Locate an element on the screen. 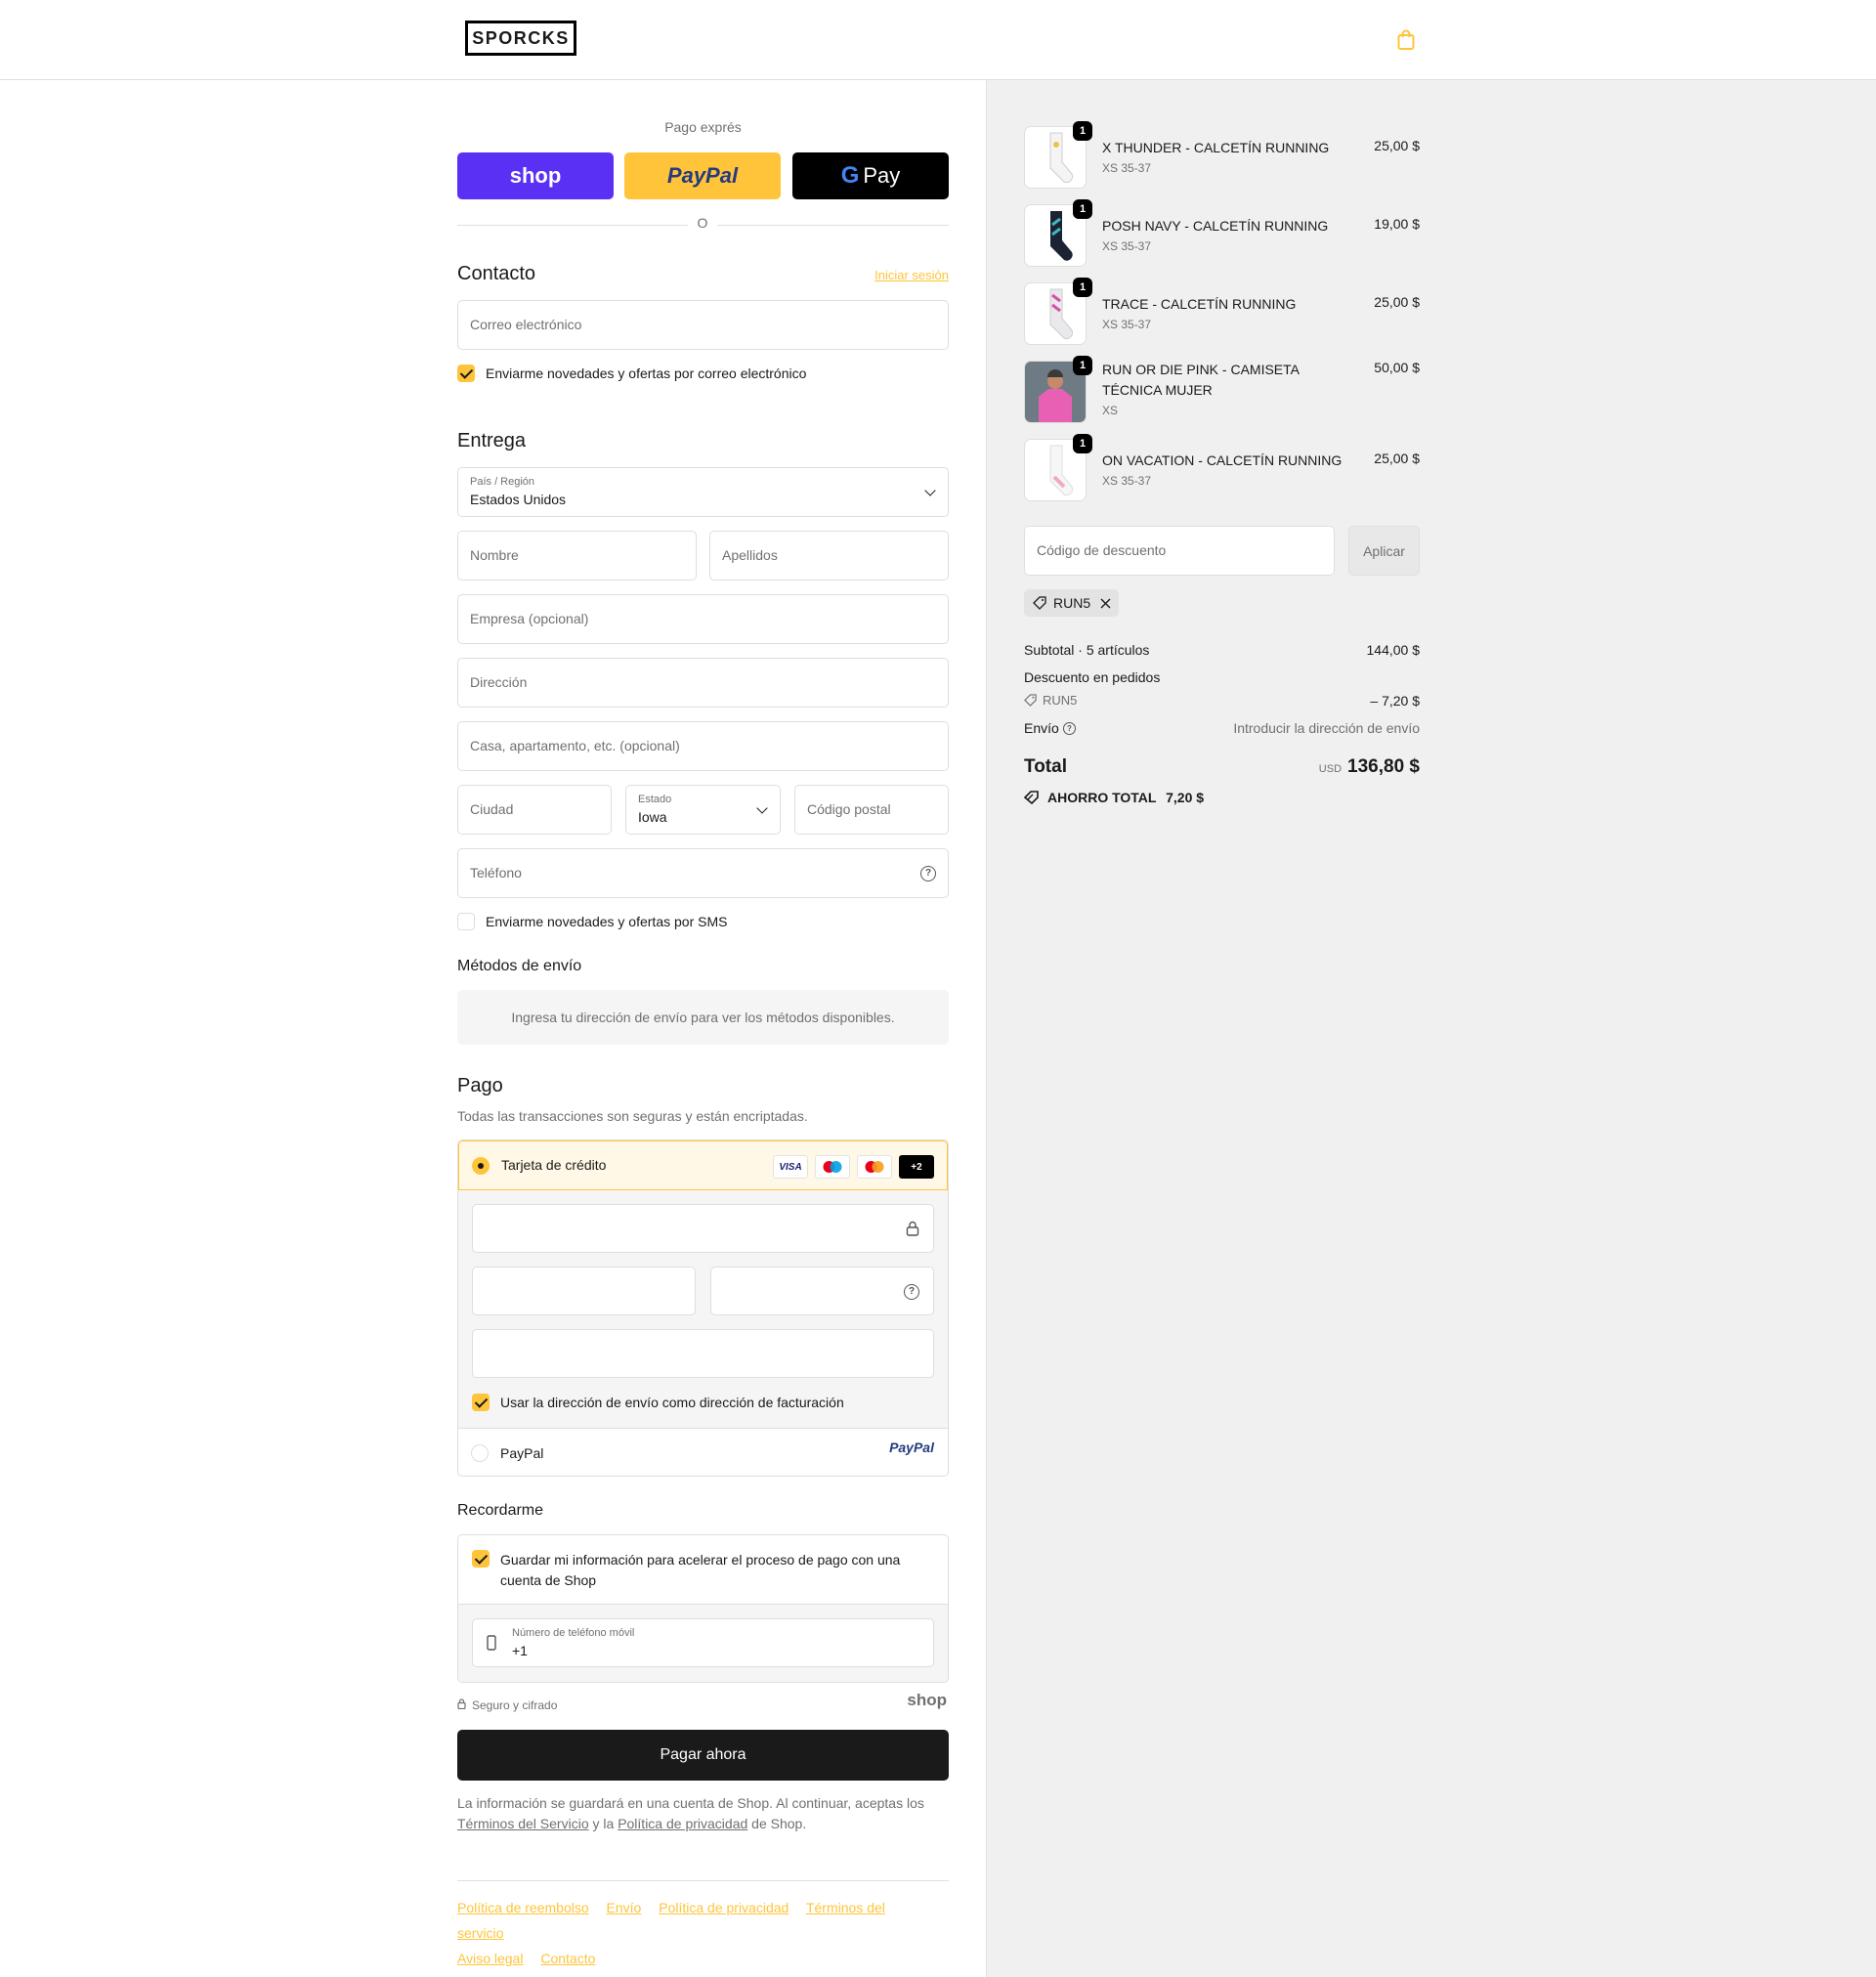 The image size is (1876, 1977). mobile-phone-icon is located at coordinates (491, 1643).